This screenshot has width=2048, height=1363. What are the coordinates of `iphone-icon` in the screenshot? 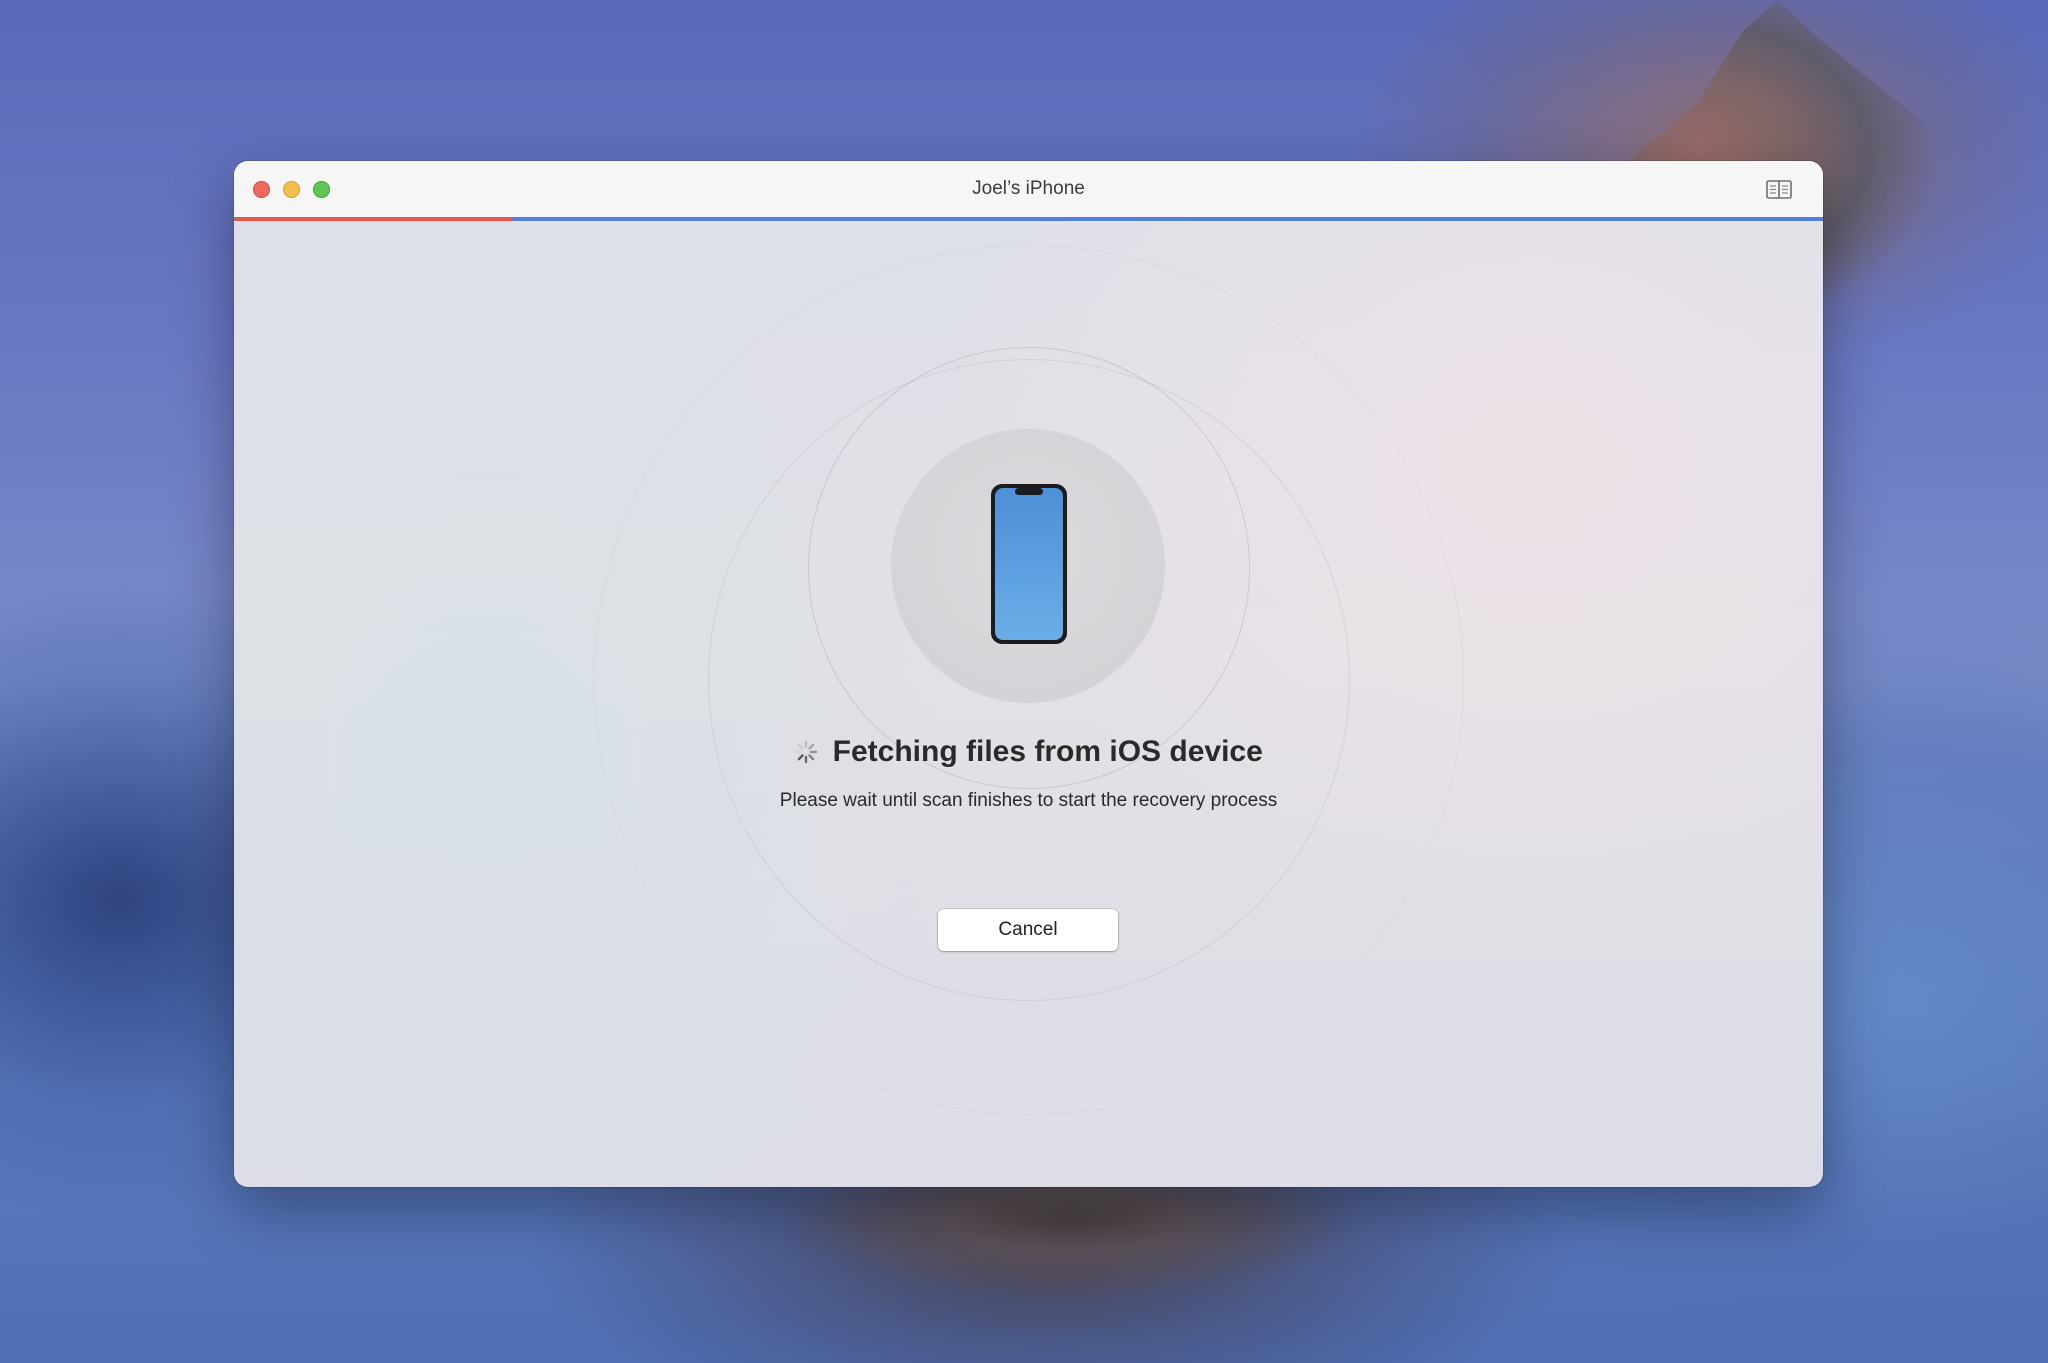 It's located at (1029, 564).